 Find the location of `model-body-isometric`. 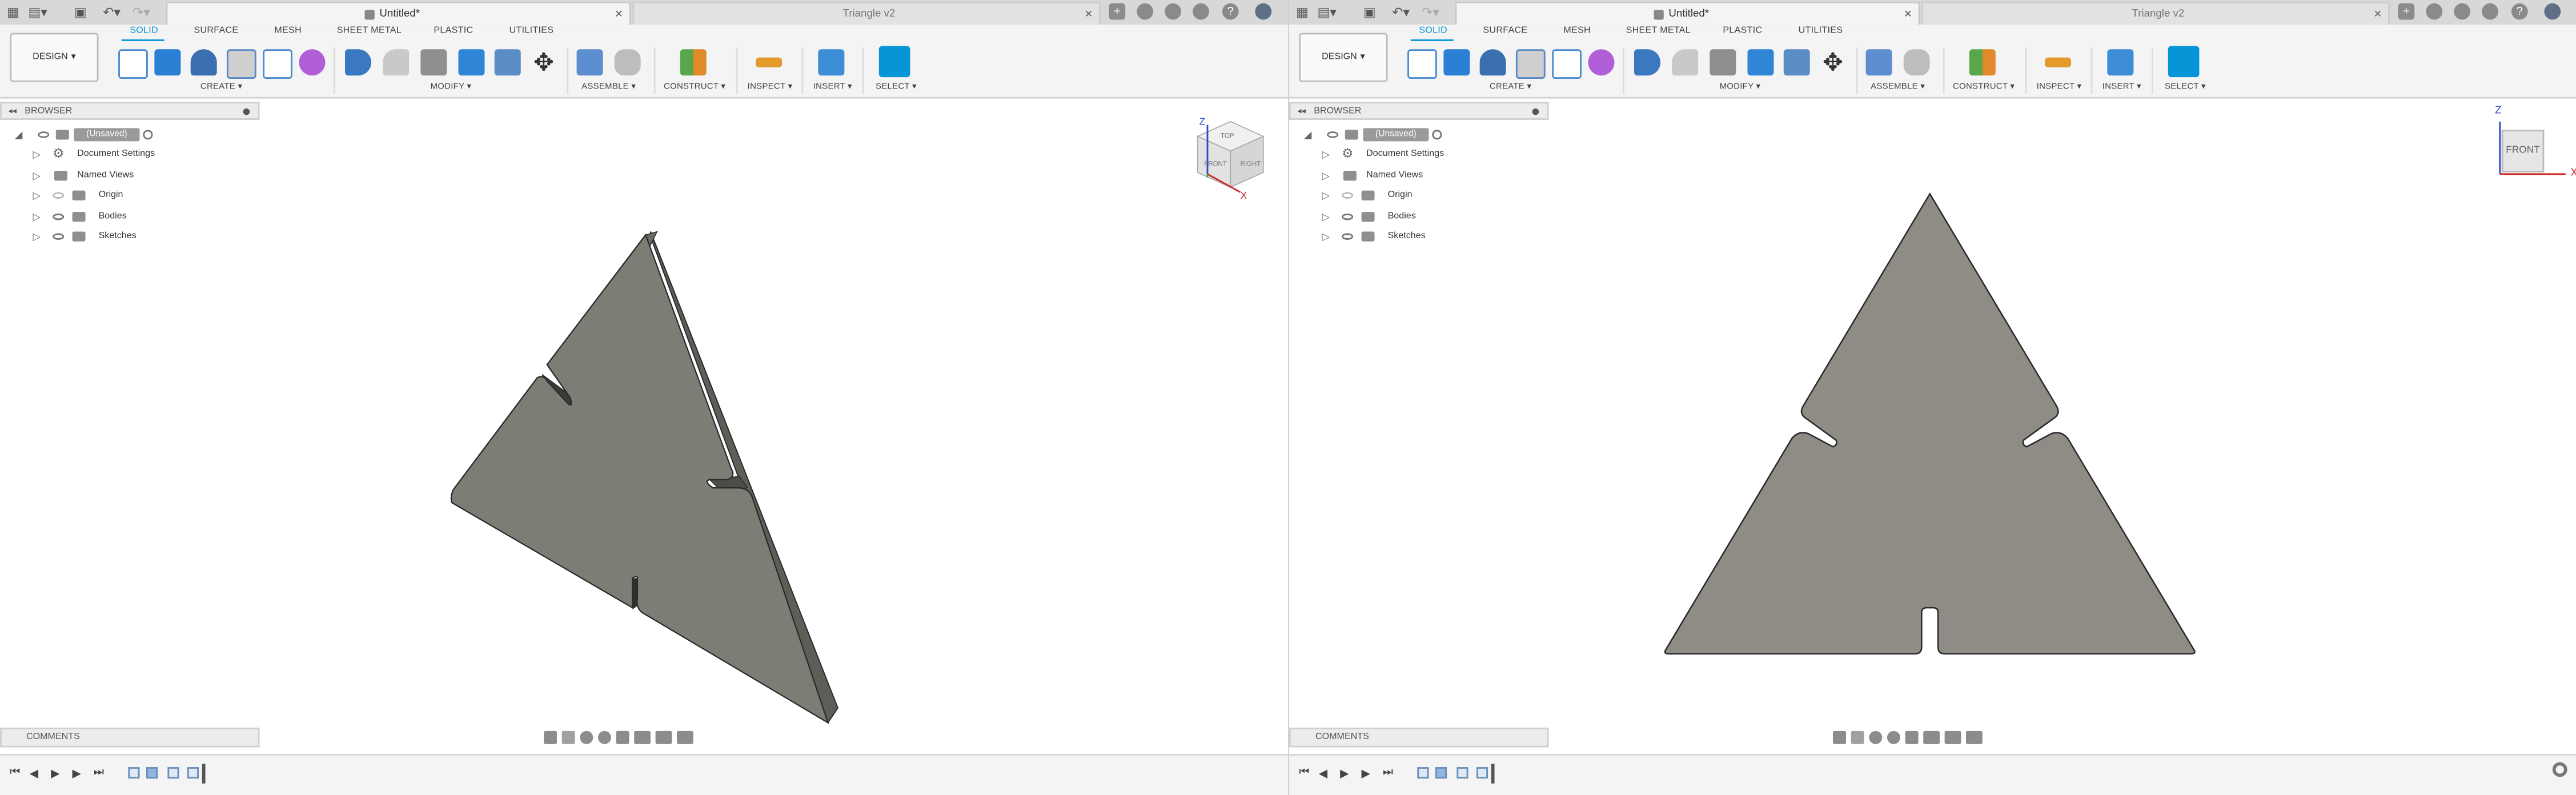

model-body-isometric is located at coordinates (644, 478).